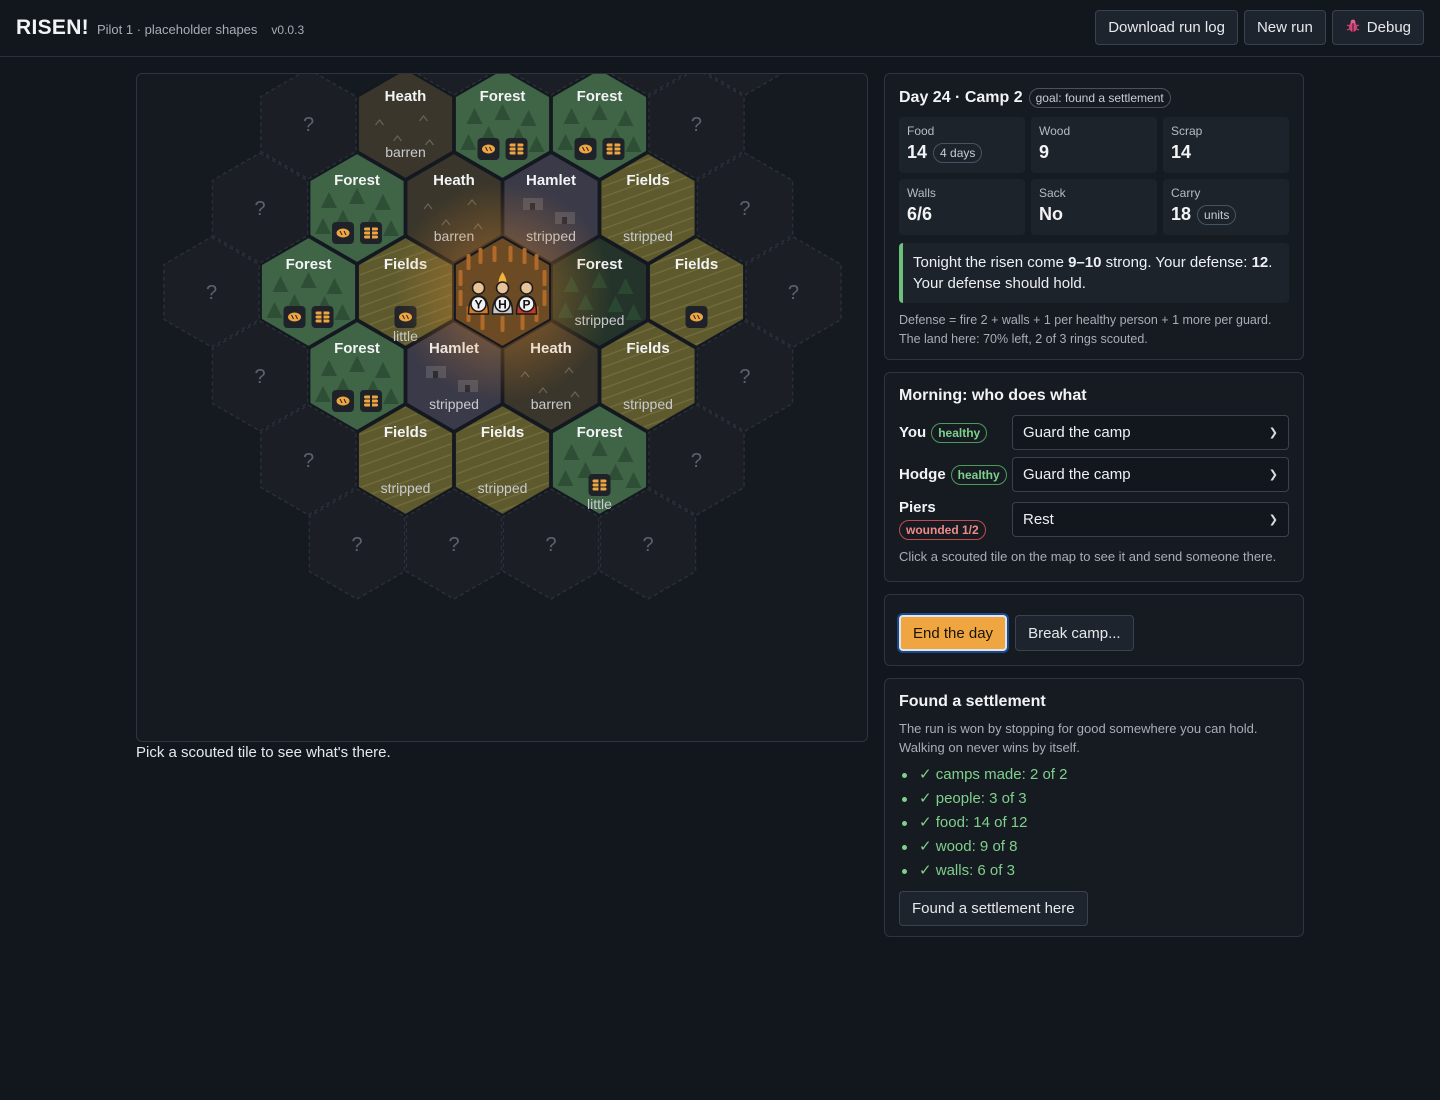  Describe the element at coordinates (993, 395) in the screenshot. I see `morning-title: Morning: who does what` at that location.